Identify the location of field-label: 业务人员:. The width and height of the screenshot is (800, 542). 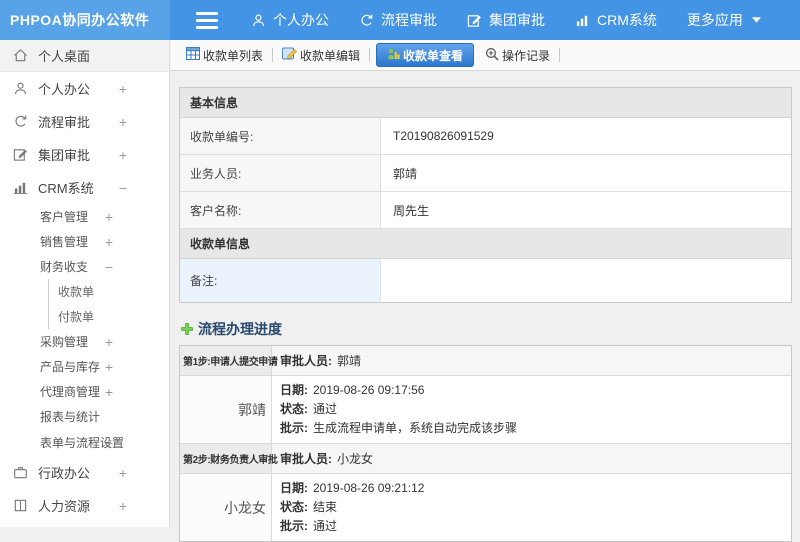
(280, 173).